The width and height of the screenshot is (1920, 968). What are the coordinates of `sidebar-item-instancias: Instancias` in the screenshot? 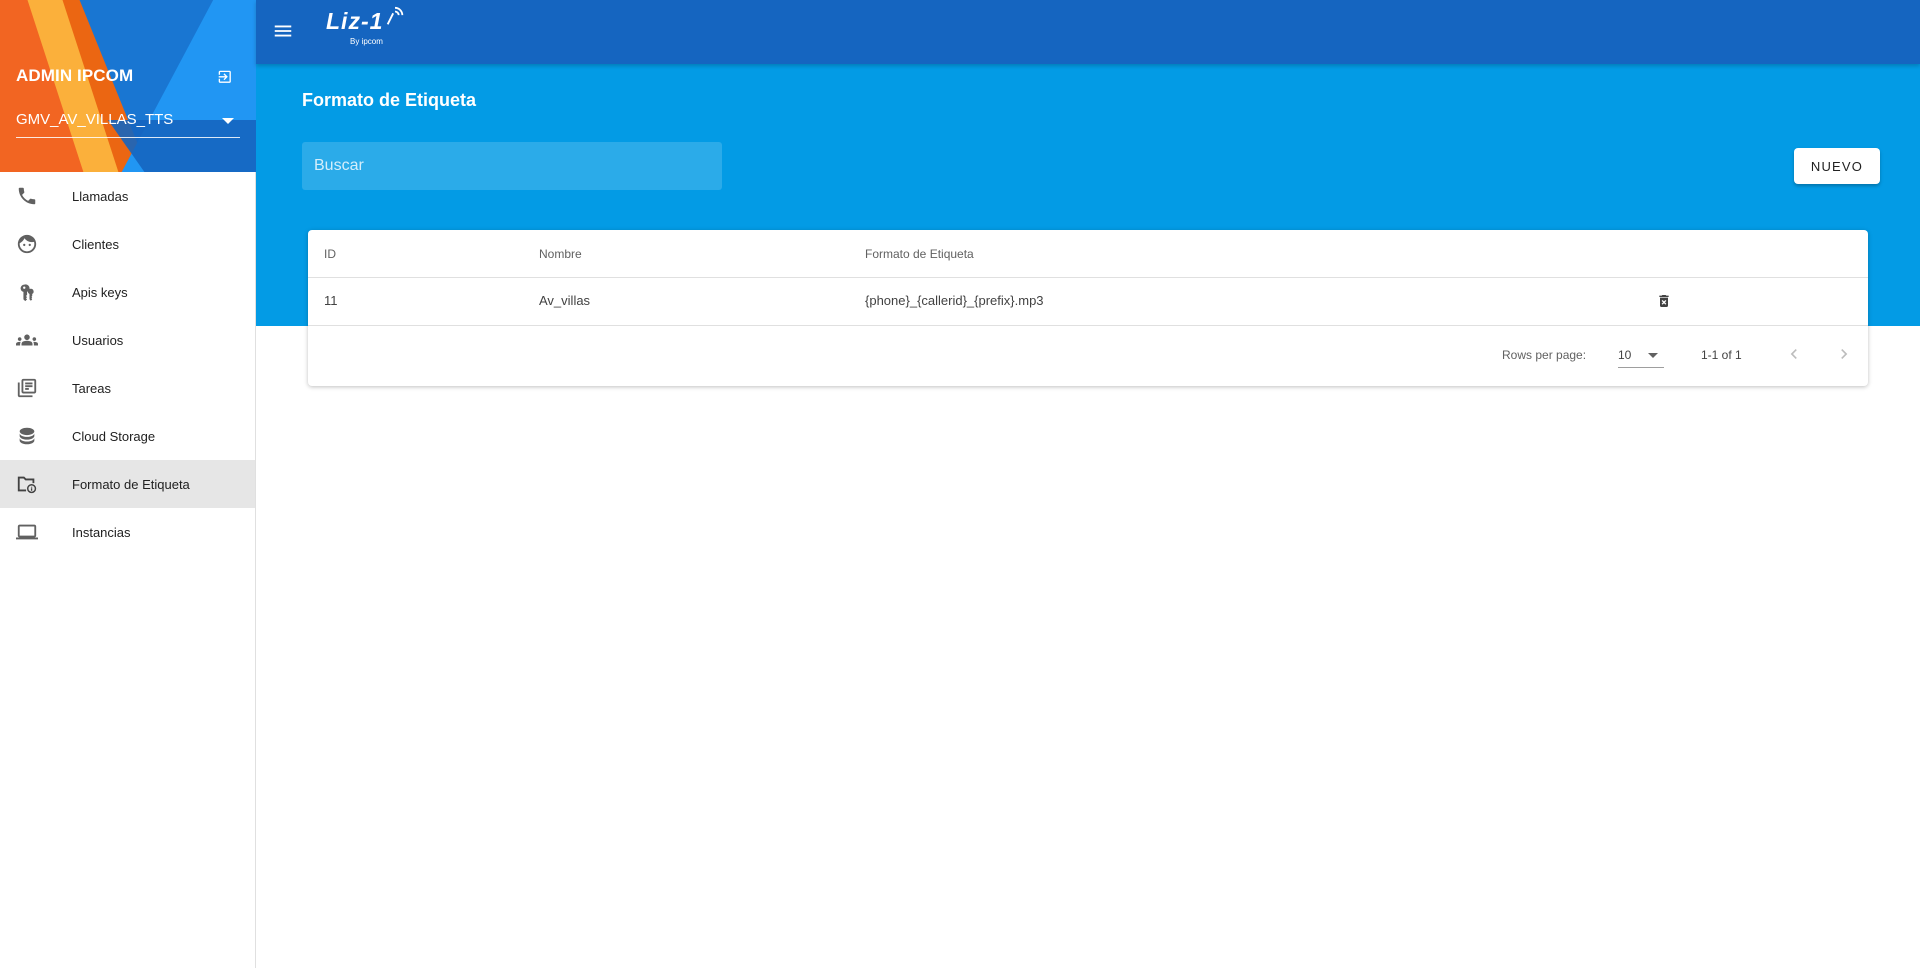 It's located at (127, 532).